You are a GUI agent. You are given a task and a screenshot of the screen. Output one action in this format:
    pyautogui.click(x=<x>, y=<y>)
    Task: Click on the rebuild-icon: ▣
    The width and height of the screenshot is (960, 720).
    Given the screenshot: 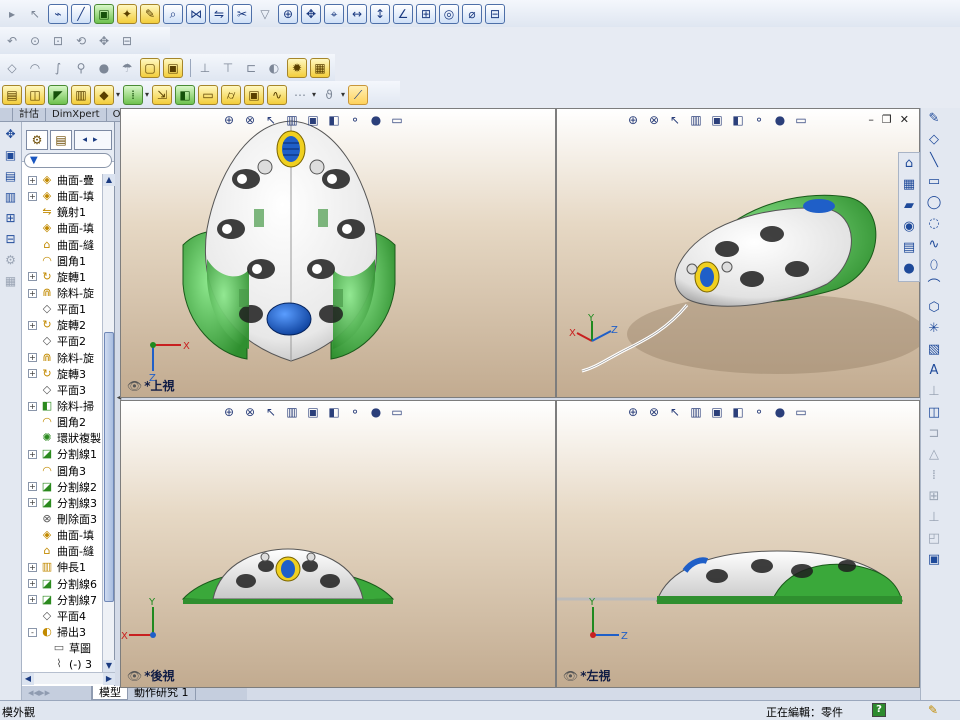 What is the action you would take?
    pyautogui.click(x=104, y=13)
    